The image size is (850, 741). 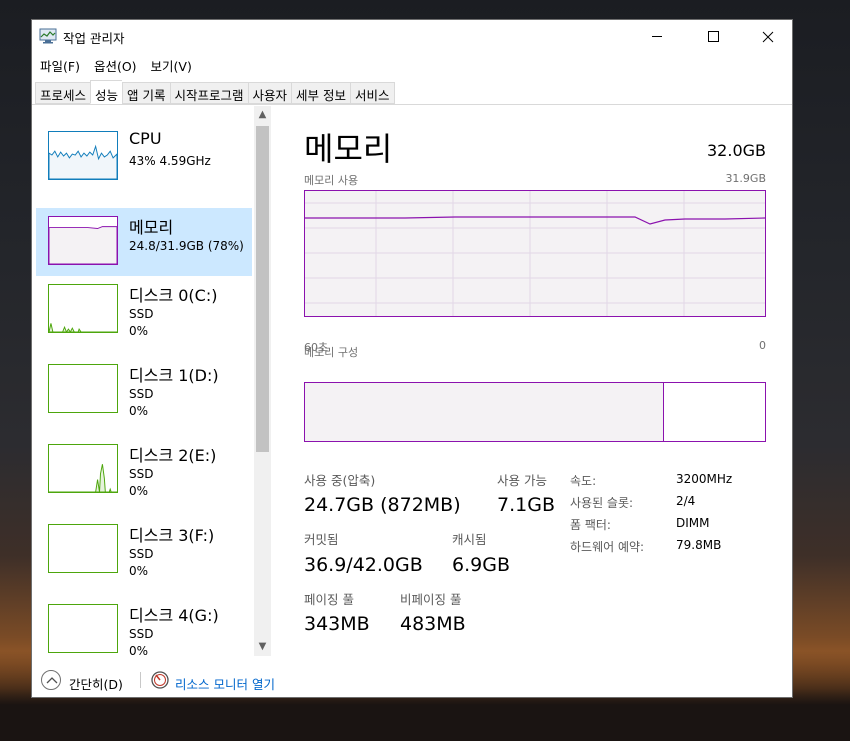 What do you see at coordinates (363, 565) in the screenshot?
I see `committed-value: 36.9/42.0GB` at bounding box center [363, 565].